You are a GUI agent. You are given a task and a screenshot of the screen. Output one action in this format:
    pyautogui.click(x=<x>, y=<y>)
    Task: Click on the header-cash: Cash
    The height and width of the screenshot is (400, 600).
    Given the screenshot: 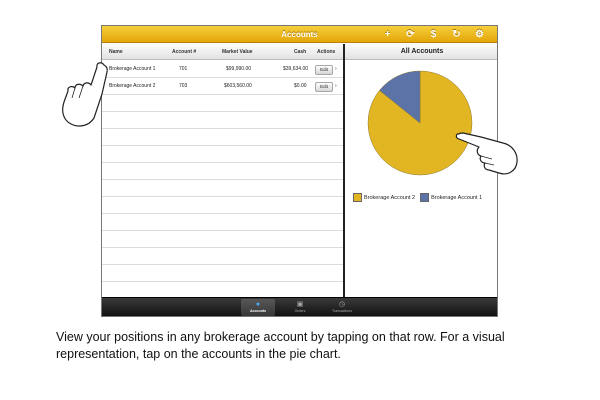 What is the action you would take?
    pyautogui.click(x=300, y=52)
    